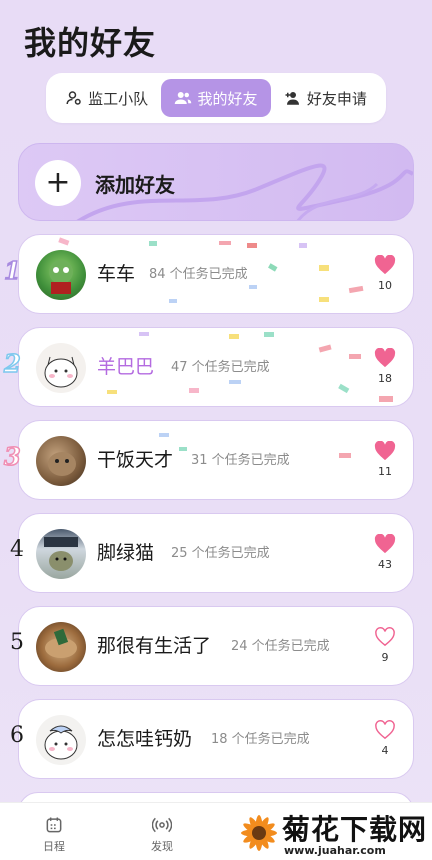 The width and height of the screenshot is (432, 860). What do you see at coordinates (90, 43) in the screenshot?
I see `page-title: 我的好友` at bounding box center [90, 43].